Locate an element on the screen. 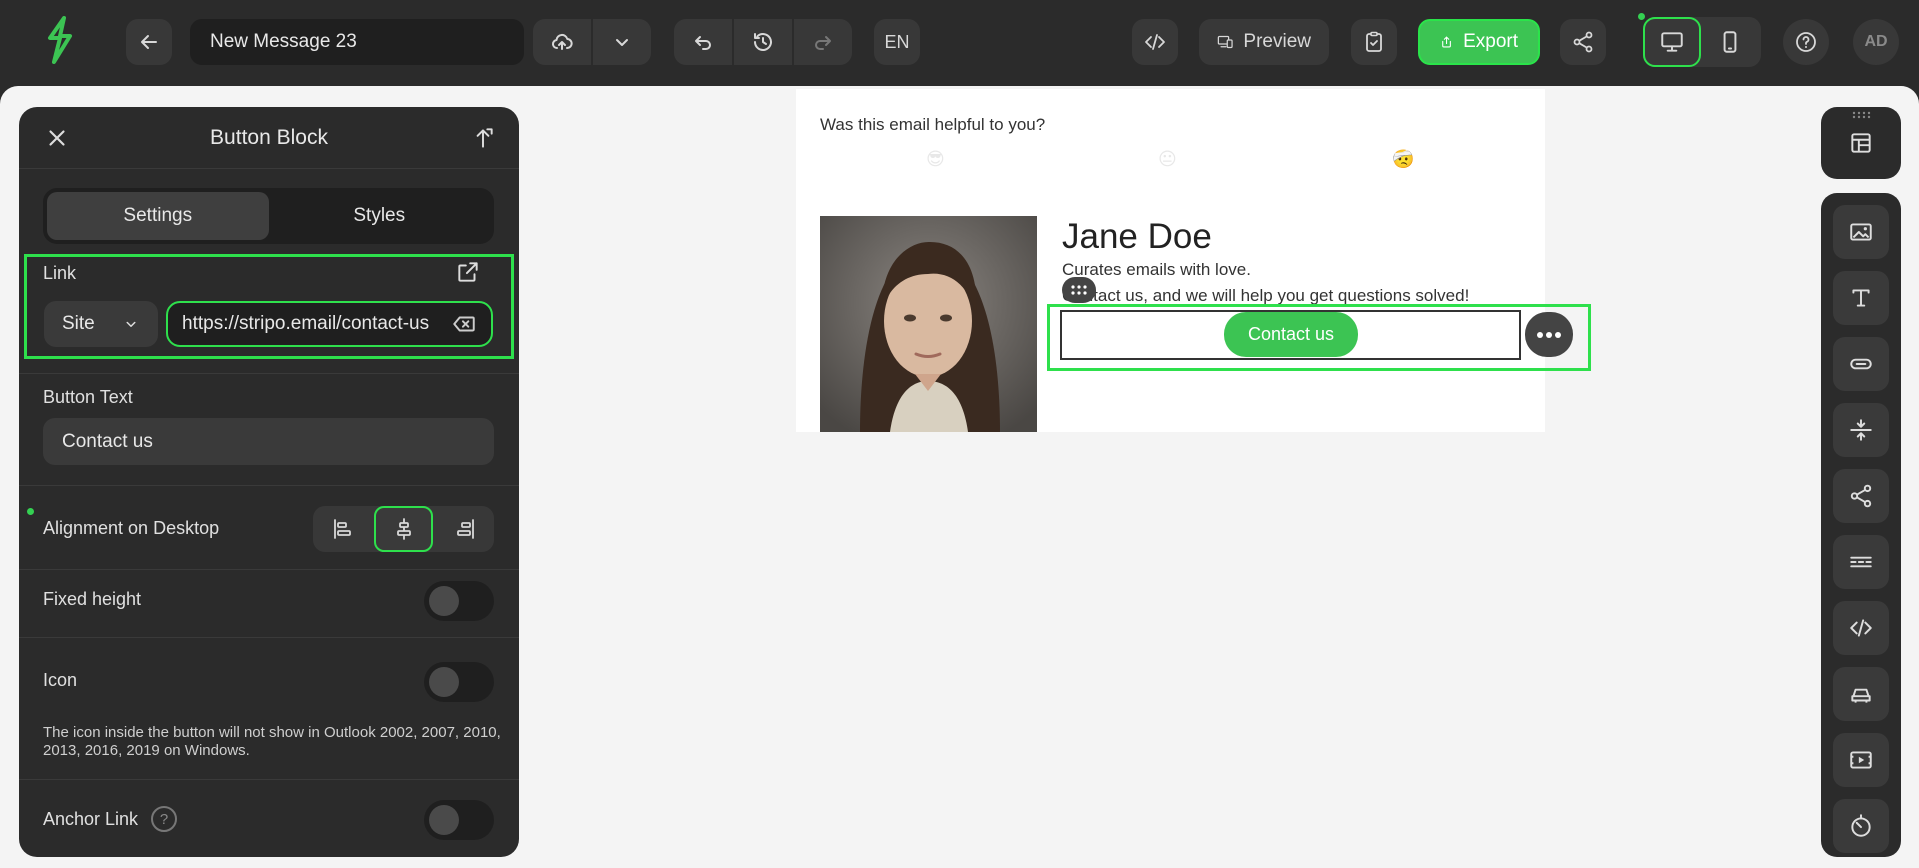 The width and height of the screenshot is (1919, 868). back-button is located at coordinates (149, 42).